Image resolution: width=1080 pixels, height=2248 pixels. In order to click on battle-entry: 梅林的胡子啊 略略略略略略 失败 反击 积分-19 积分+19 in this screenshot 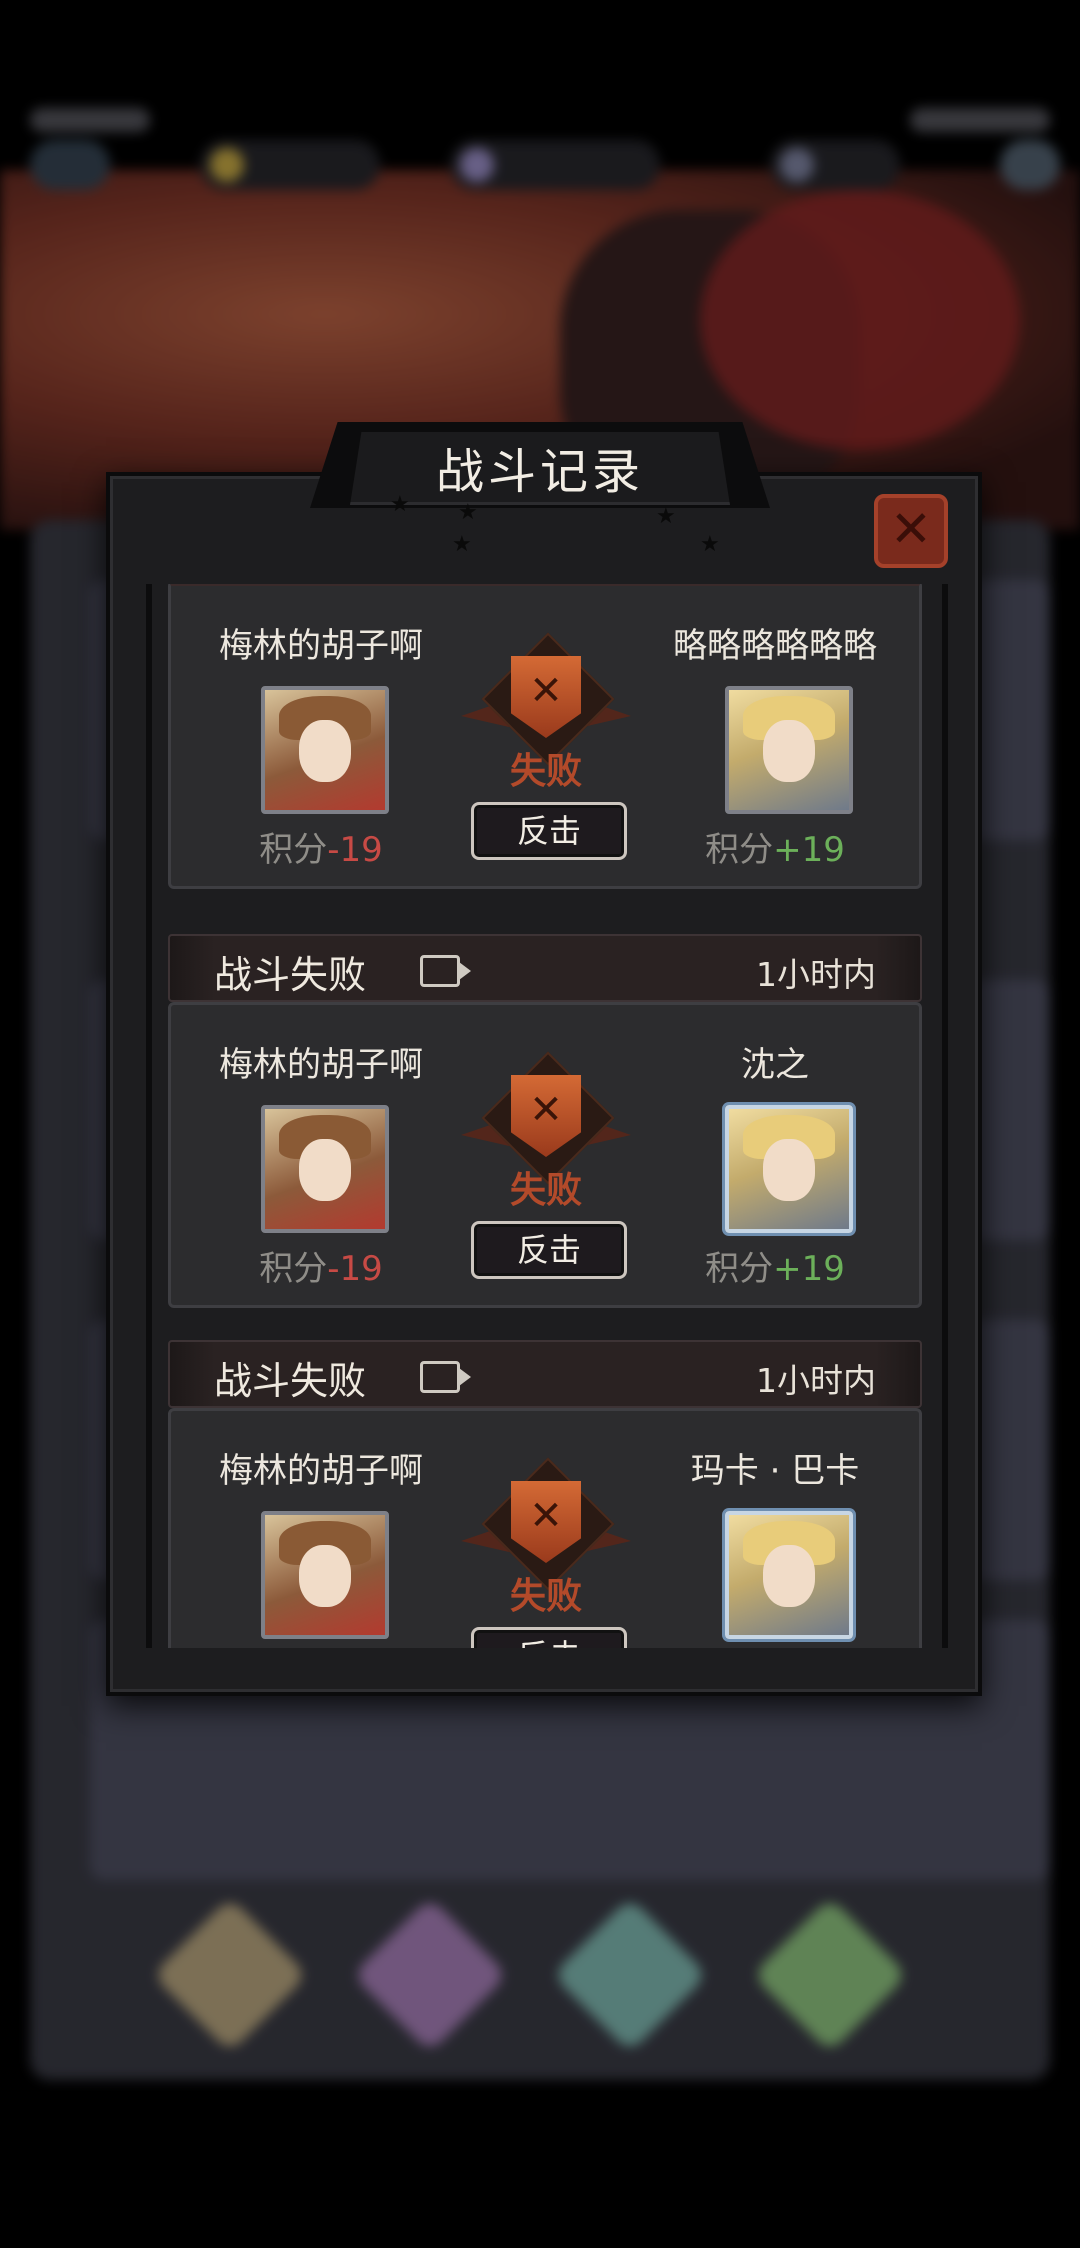, I will do `click(545, 736)`.